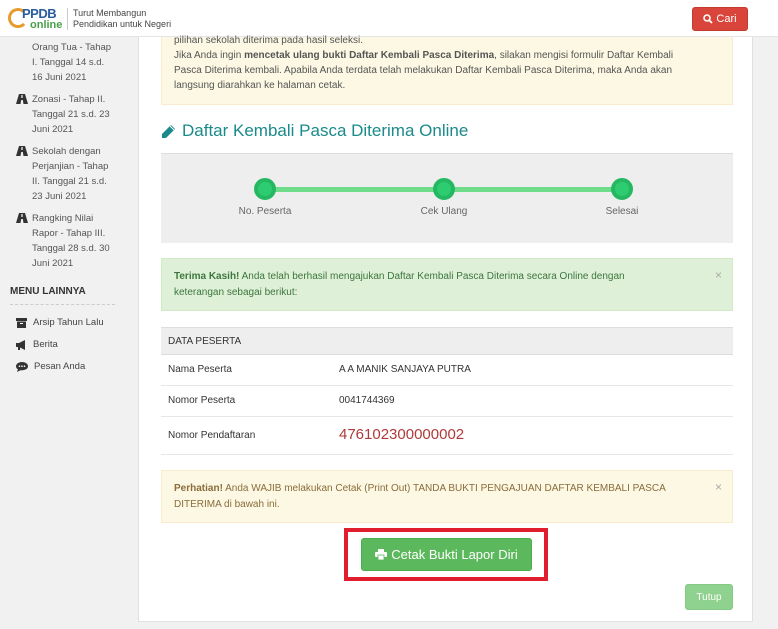  What do you see at coordinates (200, 369) in the screenshot?
I see `table-cell-label: Nama Peserta` at bounding box center [200, 369].